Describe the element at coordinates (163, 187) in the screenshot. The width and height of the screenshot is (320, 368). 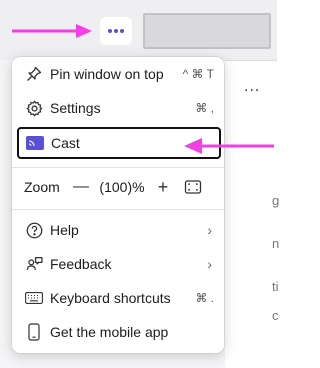
I see `zoom-in-button: +` at that location.